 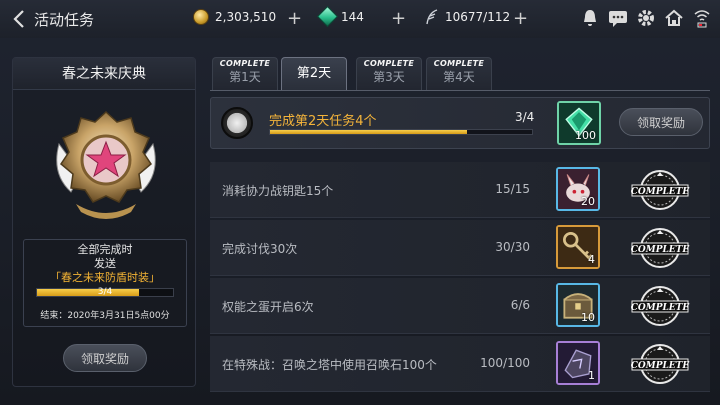 I want to click on event-progress-text: 3/4, so click(x=105, y=292).